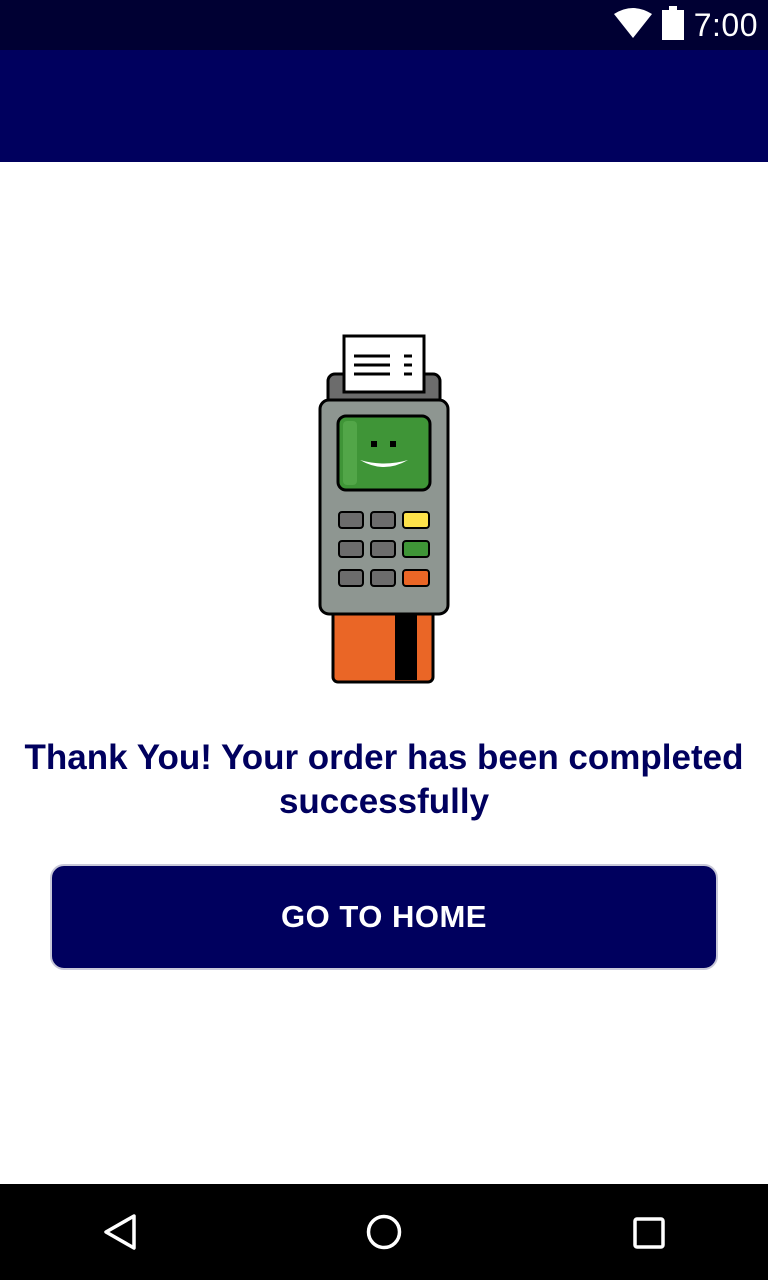 The image size is (768, 1280). What do you see at coordinates (384, 106) in the screenshot?
I see `app-bar` at bounding box center [384, 106].